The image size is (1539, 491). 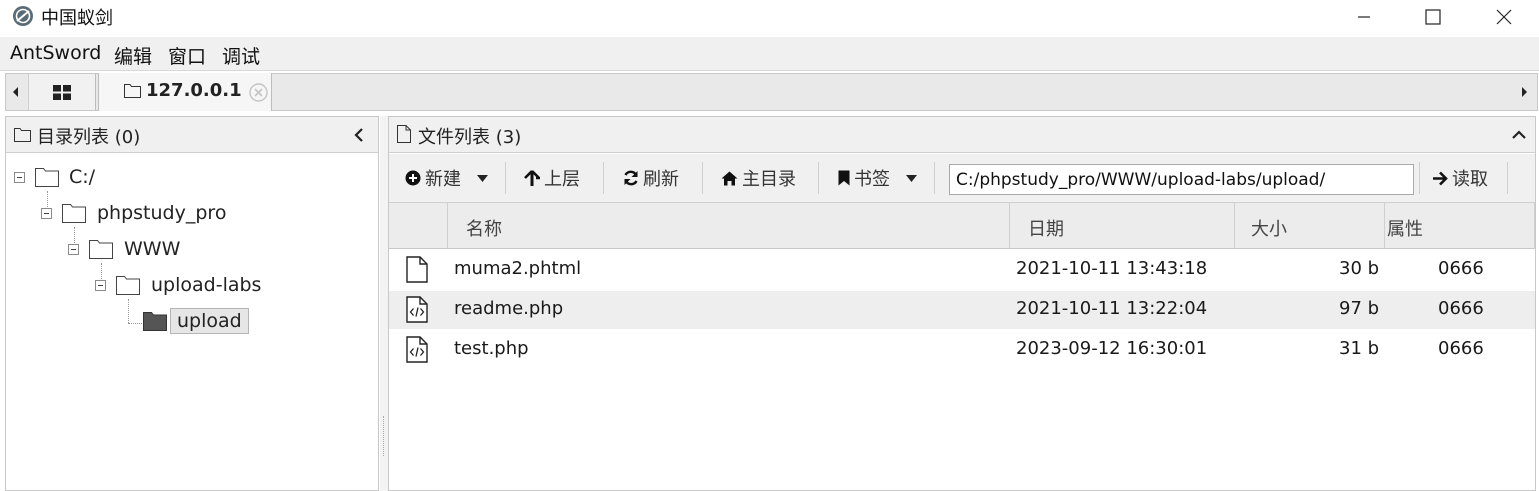 What do you see at coordinates (962, 135) in the screenshot?
I see `file-panel-header: 文件列表 (3)` at bounding box center [962, 135].